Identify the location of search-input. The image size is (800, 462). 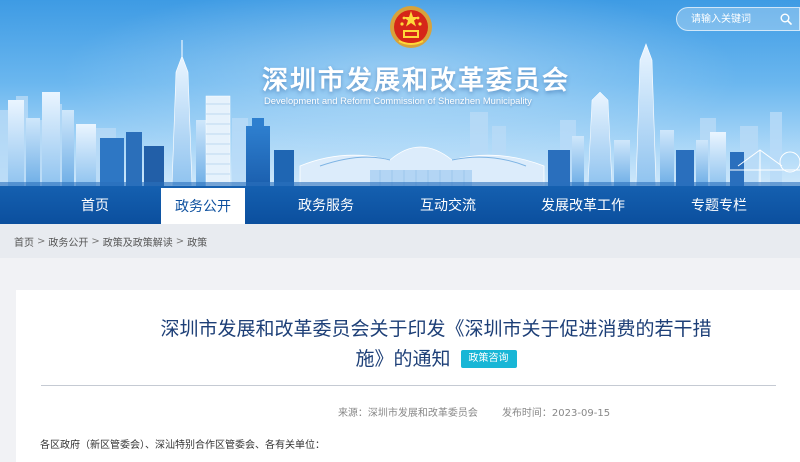
(727, 19).